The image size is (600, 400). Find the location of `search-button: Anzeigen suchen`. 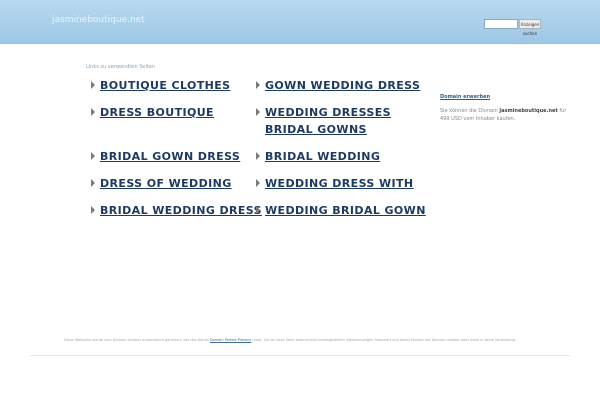

search-button: Anzeigen suchen is located at coordinates (530, 27).